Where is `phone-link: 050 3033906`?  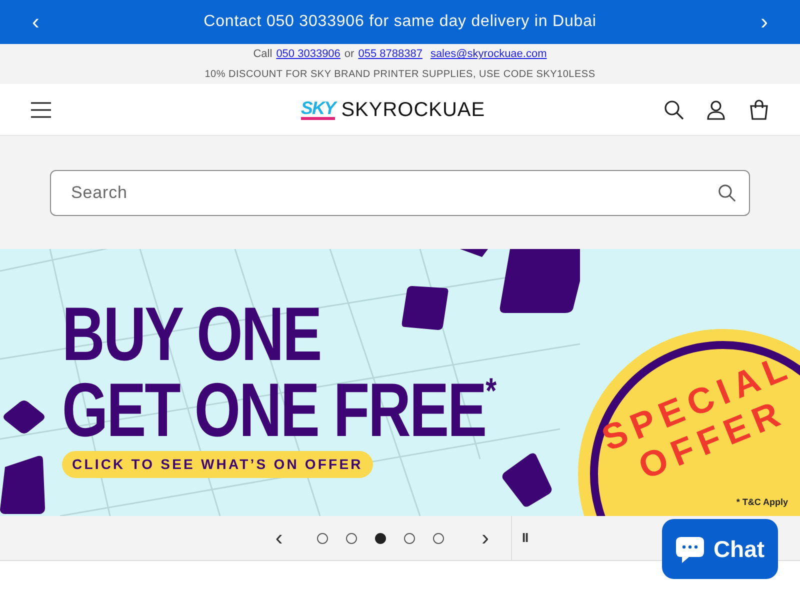 phone-link: 050 3033906 is located at coordinates (308, 54).